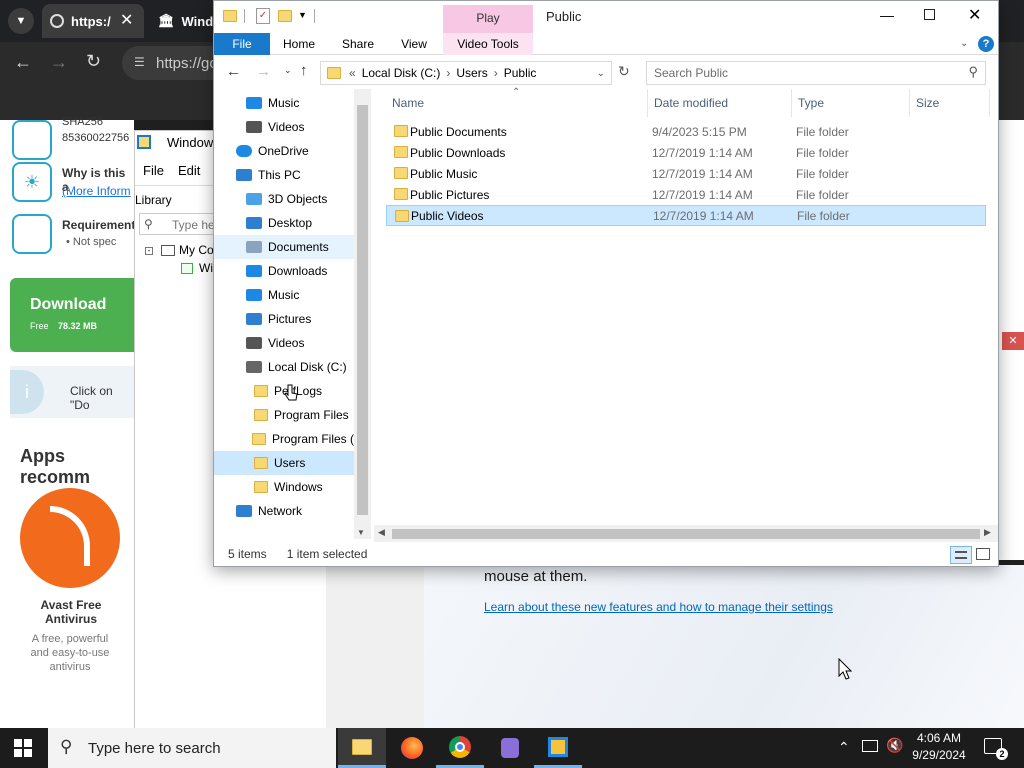 This screenshot has width=1024, height=768. I want to click on recent-locations-icon: ⌄, so click(288, 70).